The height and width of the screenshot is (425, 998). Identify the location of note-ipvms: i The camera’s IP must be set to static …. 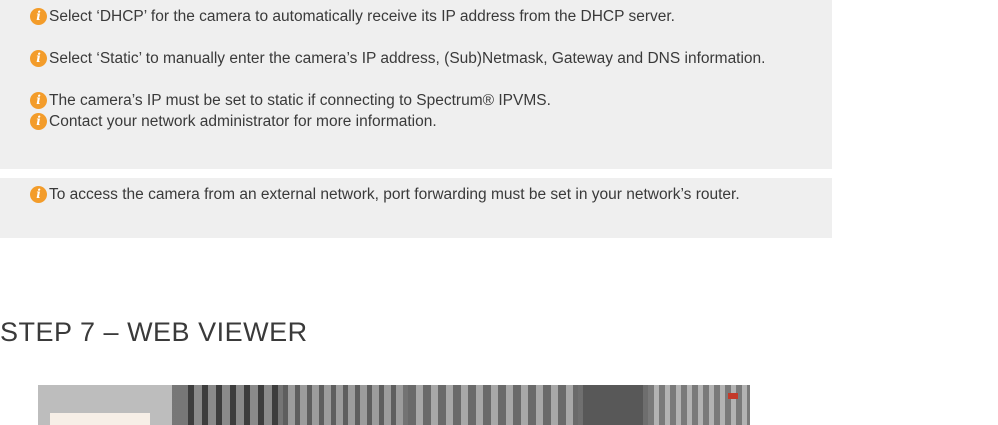
(423, 100).